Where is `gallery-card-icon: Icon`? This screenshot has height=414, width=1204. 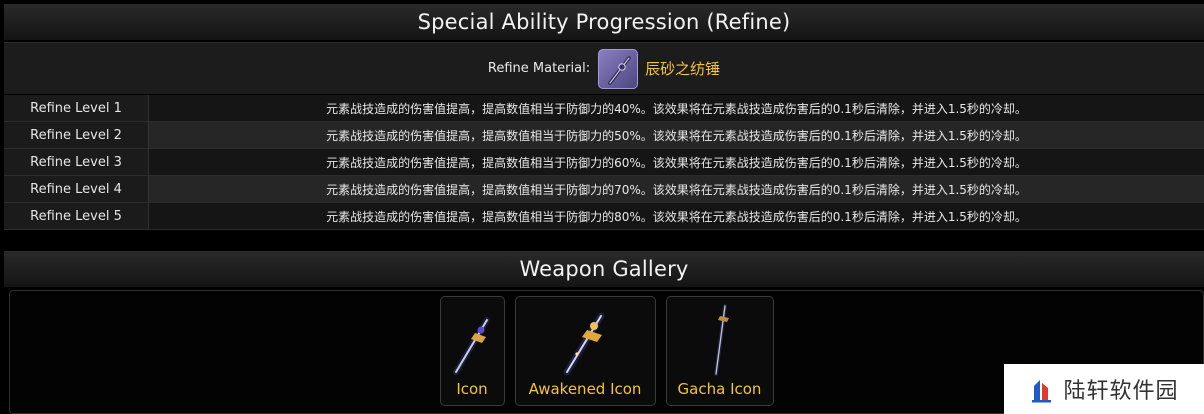 gallery-card-icon: Icon is located at coordinates (472, 351).